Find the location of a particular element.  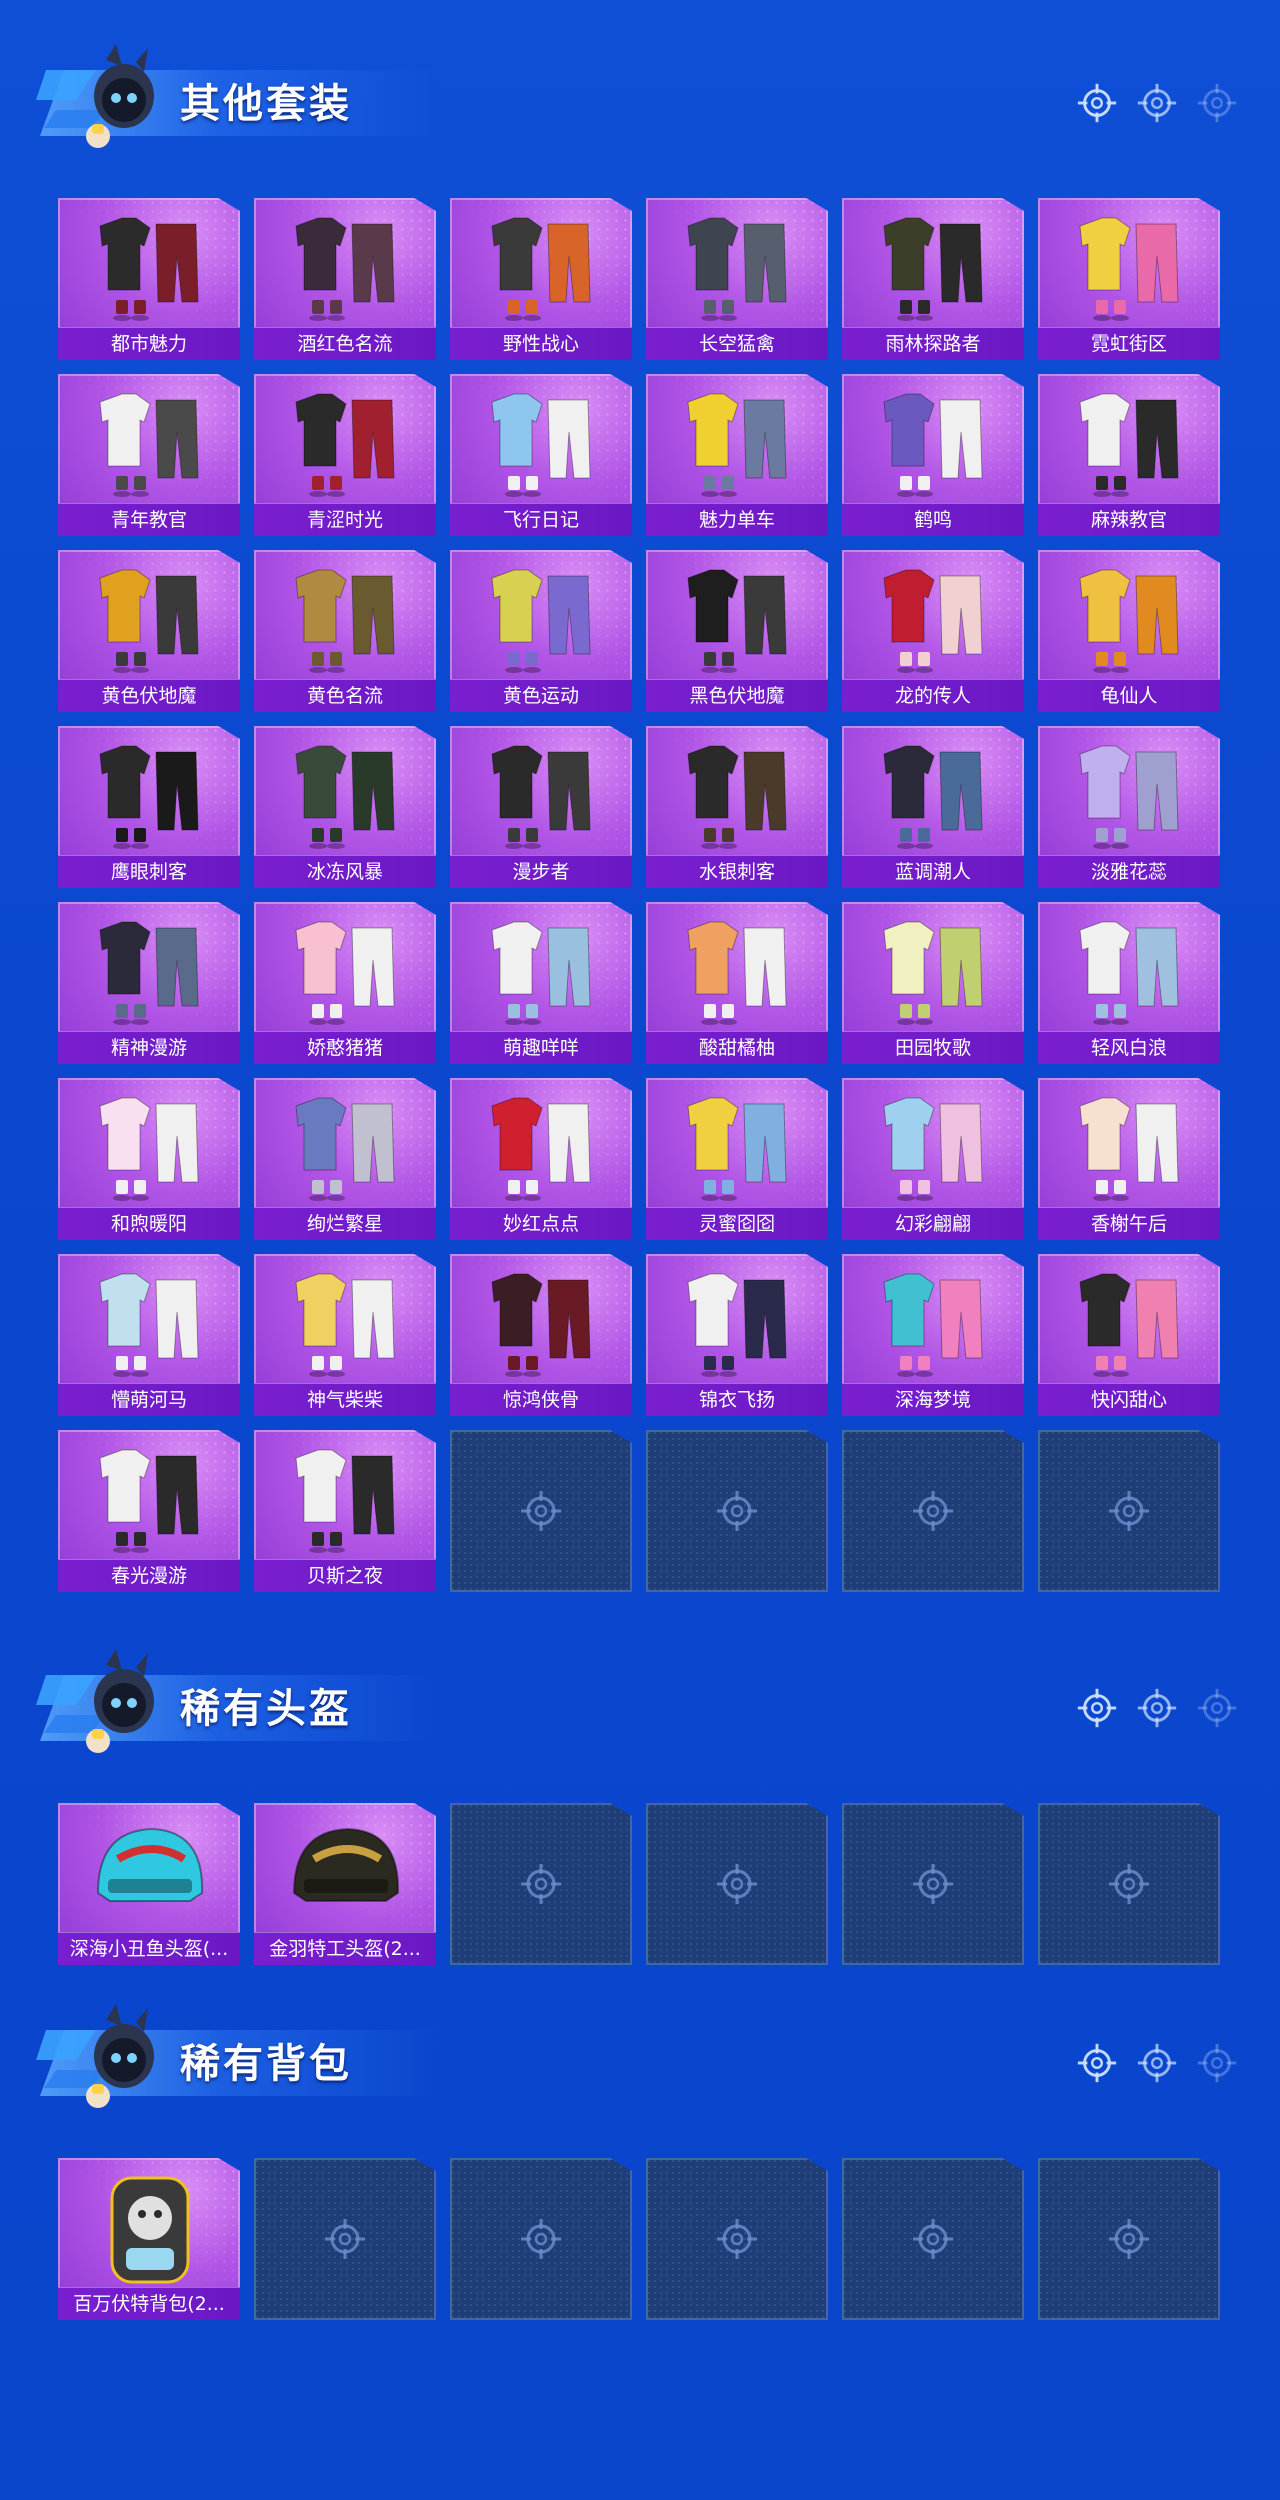

item-card: 黄色名流 is located at coordinates (345, 631).